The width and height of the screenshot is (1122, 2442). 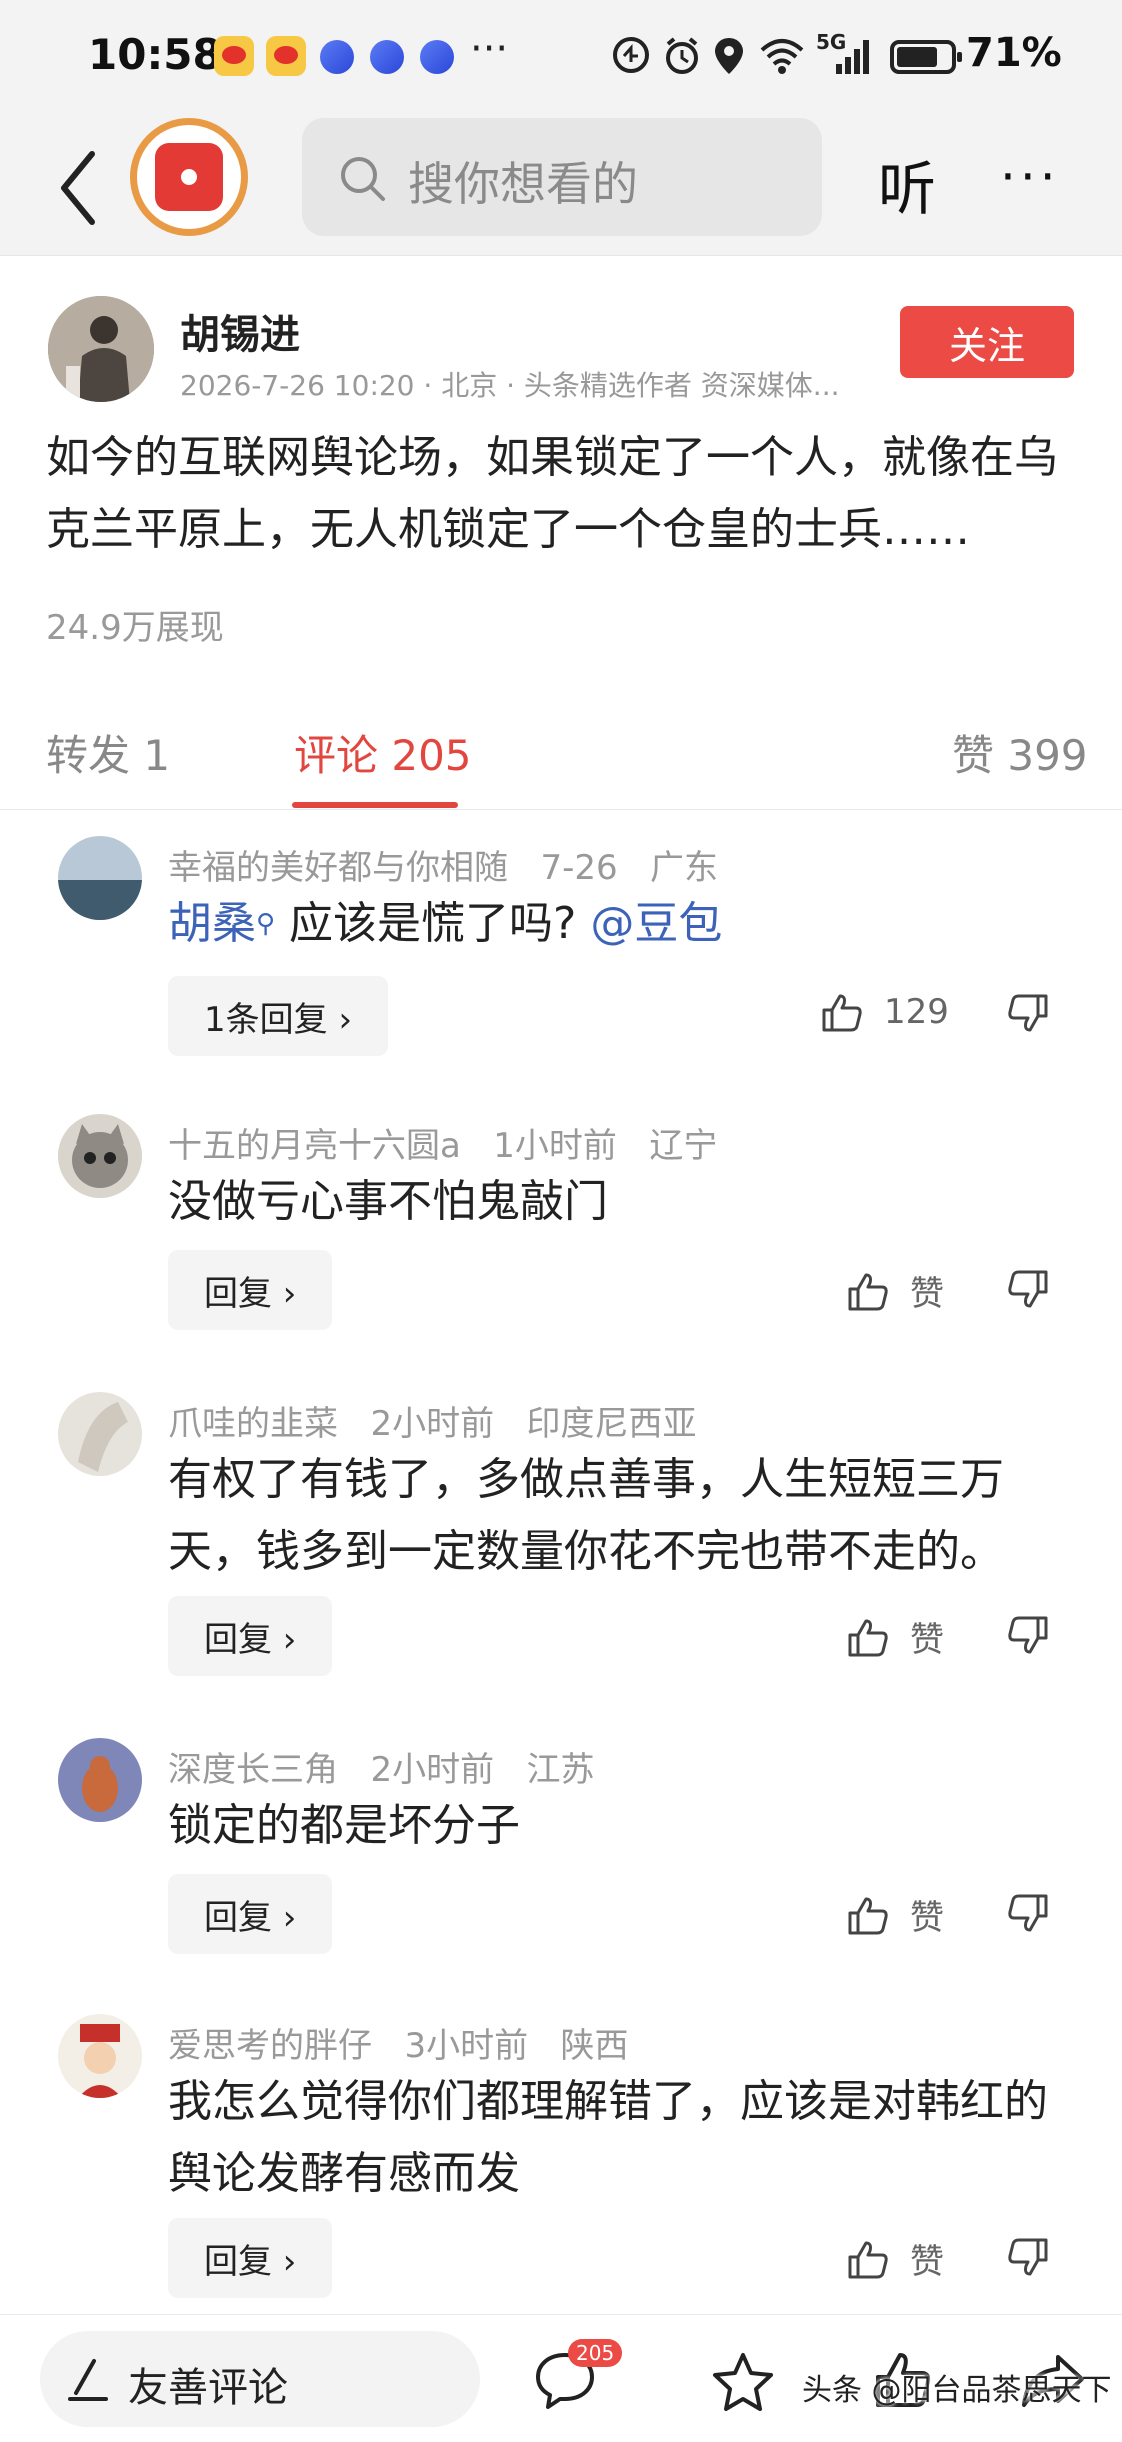 I want to click on location-icon, so click(x=729, y=56).